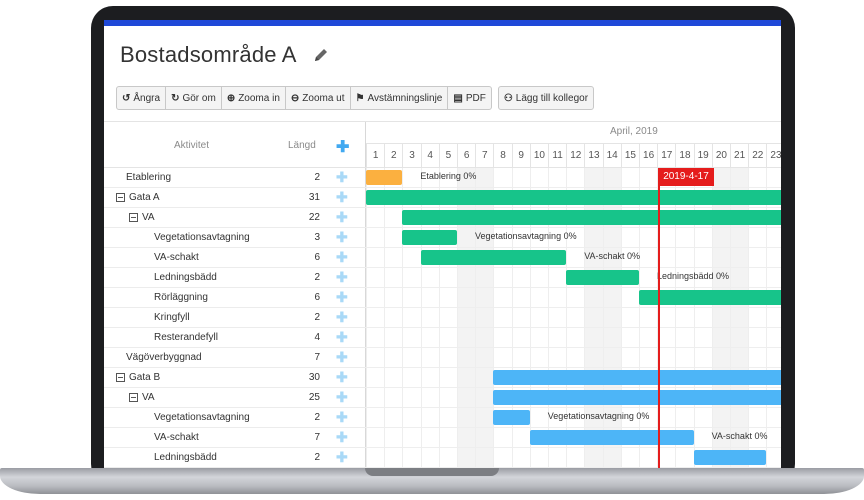 This screenshot has height=500, width=864. I want to click on task-length: 2, so click(317, 177).